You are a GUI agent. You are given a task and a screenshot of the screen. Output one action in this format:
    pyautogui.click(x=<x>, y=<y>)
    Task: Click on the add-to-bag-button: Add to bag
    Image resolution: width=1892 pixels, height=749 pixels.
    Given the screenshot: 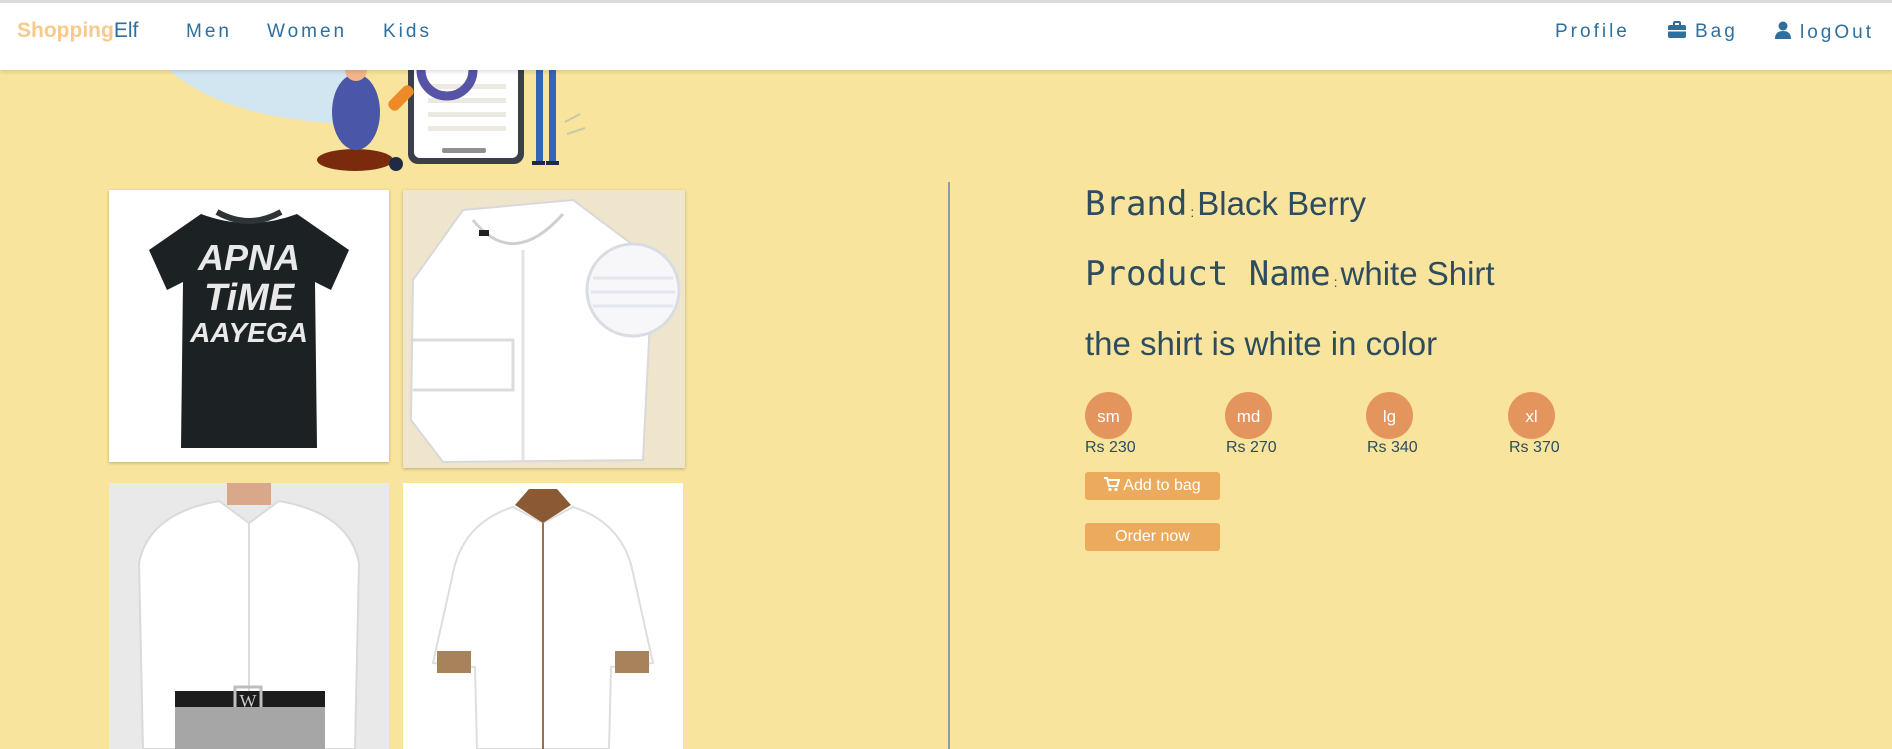 What is the action you would take?
    pyautogui.click(x=1152, y=486)
    